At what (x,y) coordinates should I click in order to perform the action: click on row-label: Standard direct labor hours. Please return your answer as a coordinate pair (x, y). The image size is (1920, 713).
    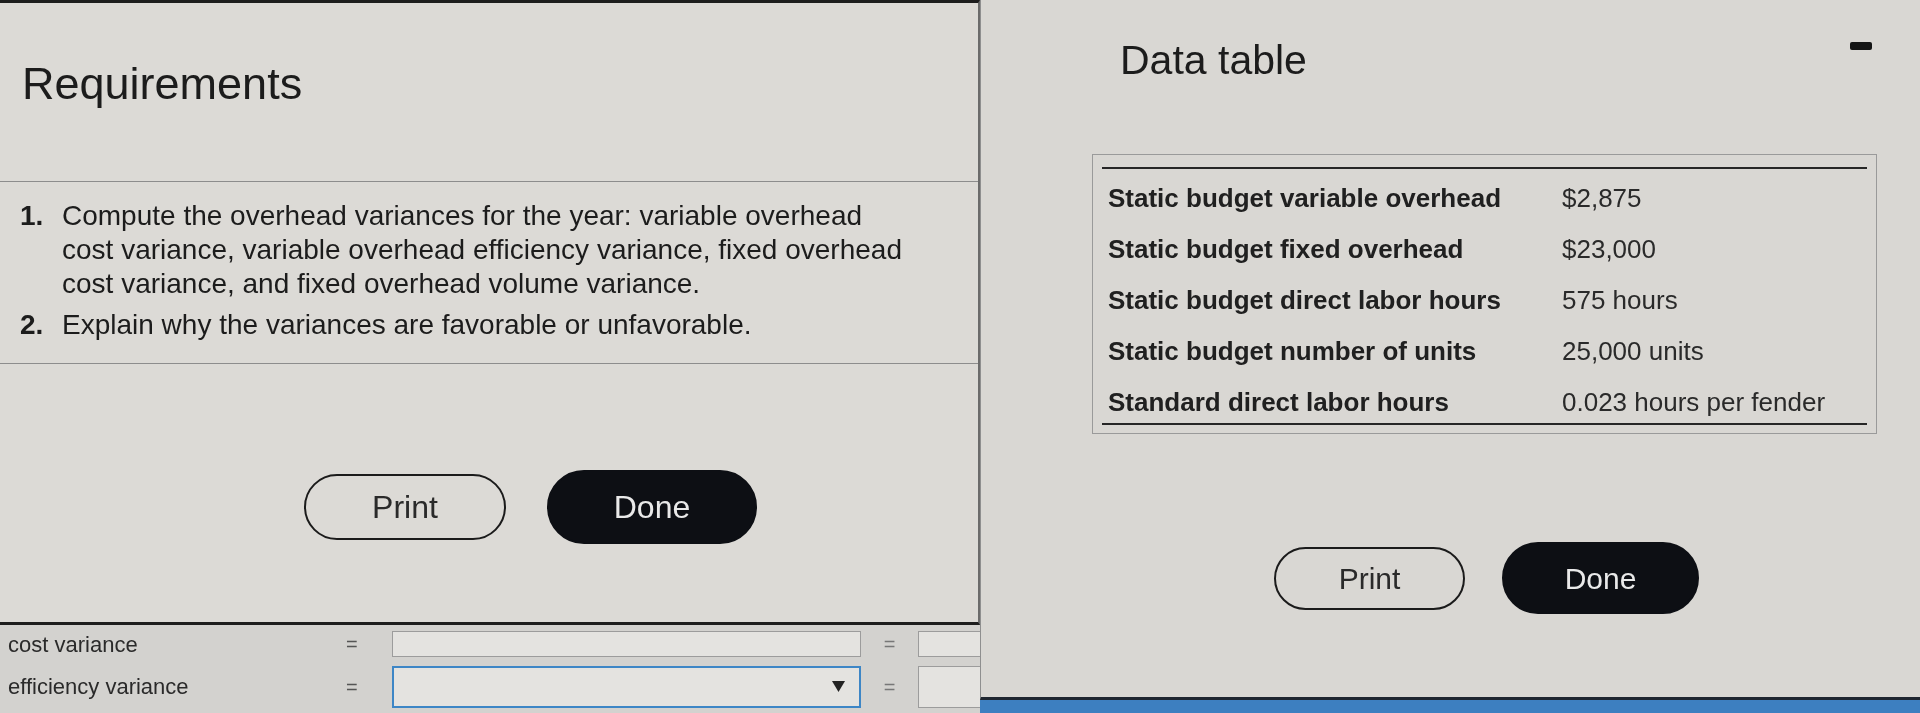
    Looking at the image, I should click on (1279, 402).